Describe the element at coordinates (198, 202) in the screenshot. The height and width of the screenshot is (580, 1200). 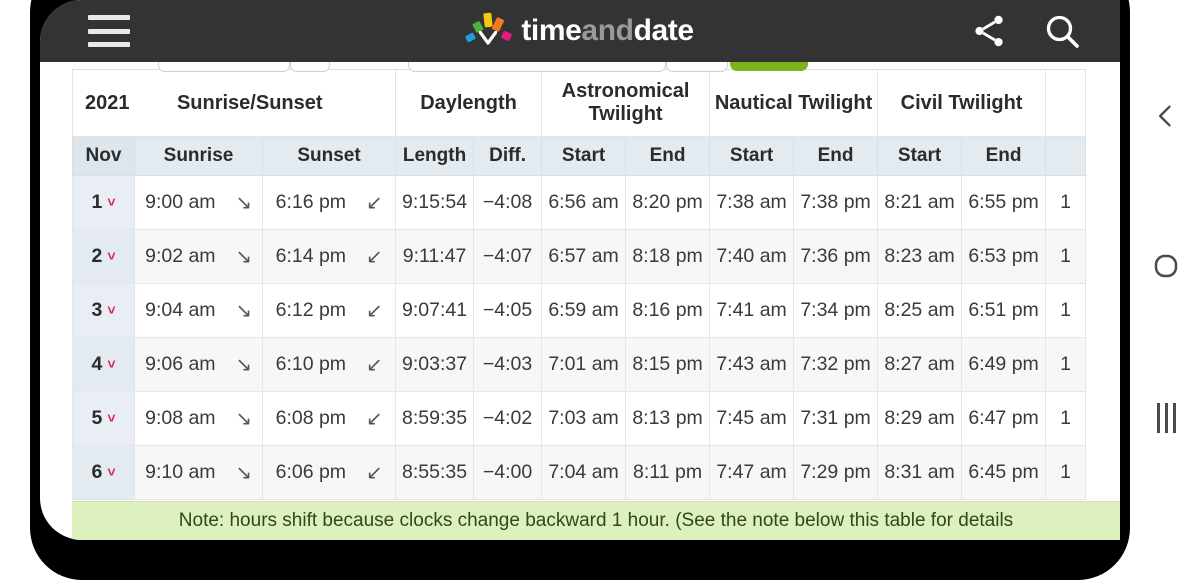
I see `cell-sunrise: 9:00 am ↘` at that location.